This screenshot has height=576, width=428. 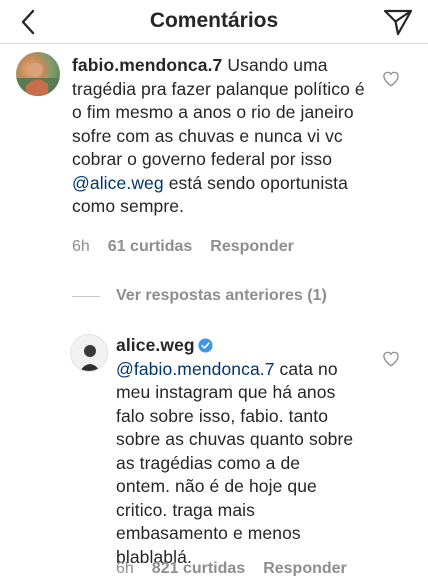 What do you see at coordinates (221, 295) in the screenshot?
I see `view-replies-label: Ver respostas anteriores (1)` at bounding box center [221, 295].